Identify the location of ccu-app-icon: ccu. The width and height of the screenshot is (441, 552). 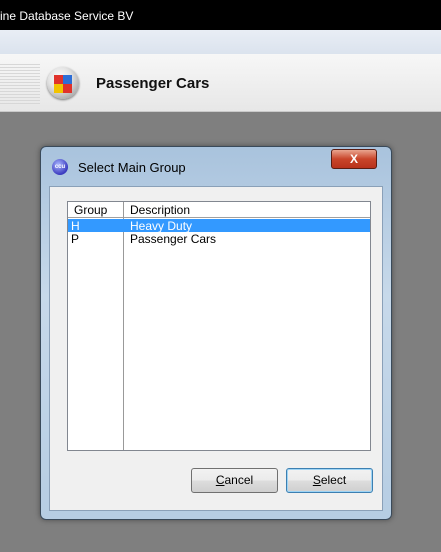
(60, 167).